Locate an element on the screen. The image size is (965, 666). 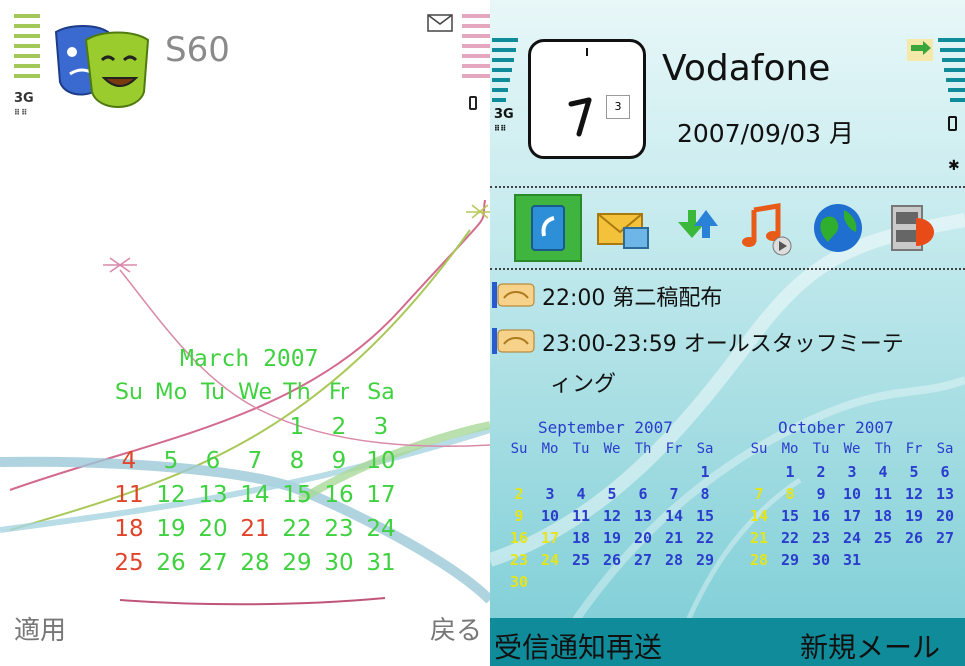
new-mail-softkey: 新規メール is located at coordinates (870, 646).